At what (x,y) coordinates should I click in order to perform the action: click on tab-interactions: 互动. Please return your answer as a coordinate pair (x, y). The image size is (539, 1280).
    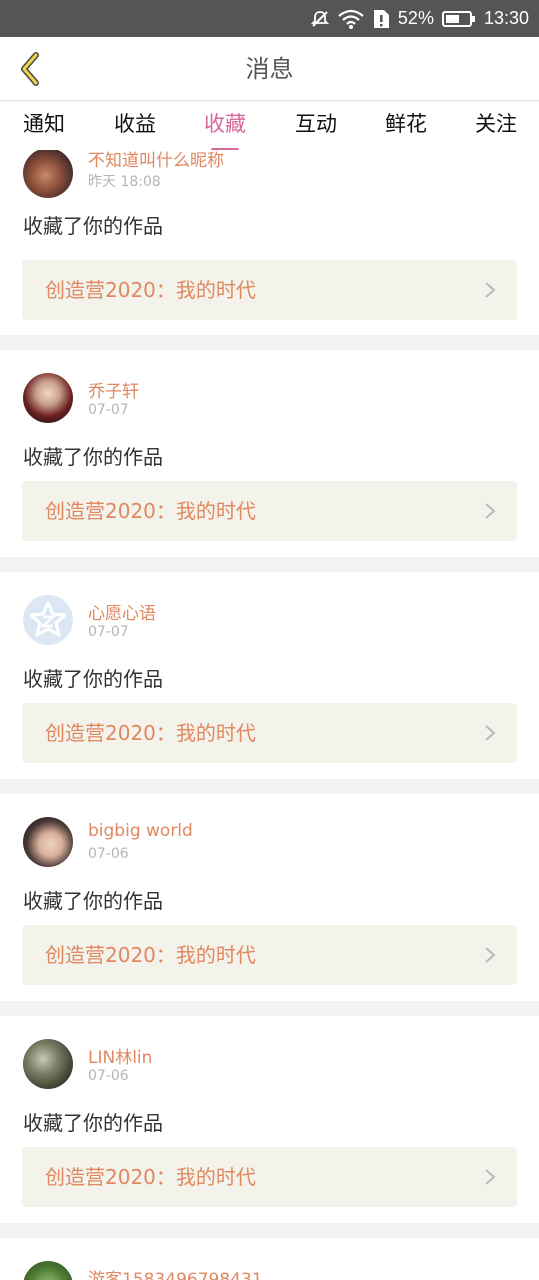
    Looking at the image, I should click on (316, 127).